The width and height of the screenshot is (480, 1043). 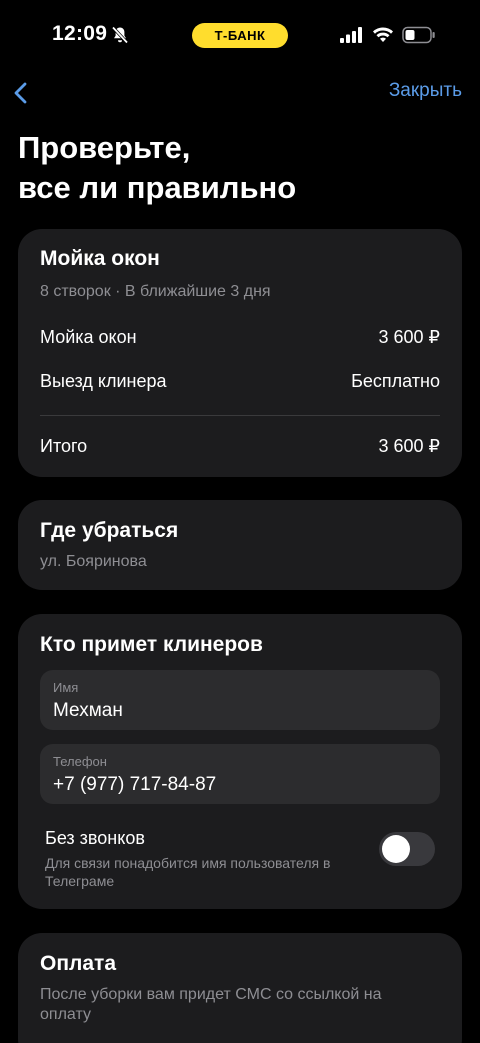 I want to click on page-title-line2: все ли правильно, so click(x=157, y=187).